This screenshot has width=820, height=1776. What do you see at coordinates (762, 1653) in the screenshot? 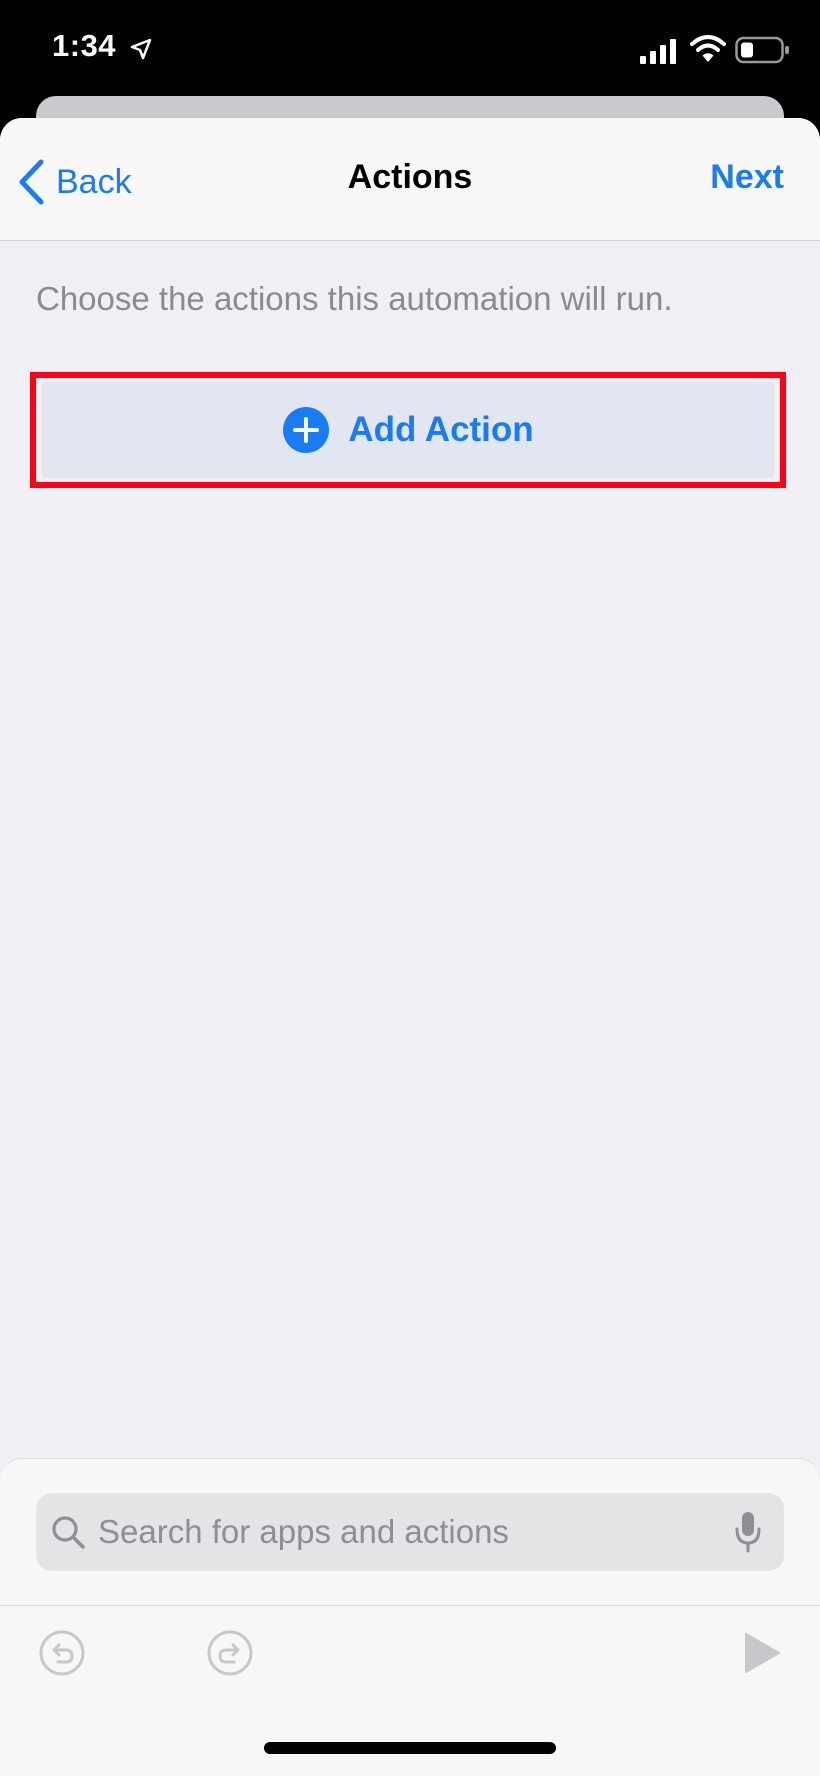
I see `play-icon` at bounding box center [762, 1653].